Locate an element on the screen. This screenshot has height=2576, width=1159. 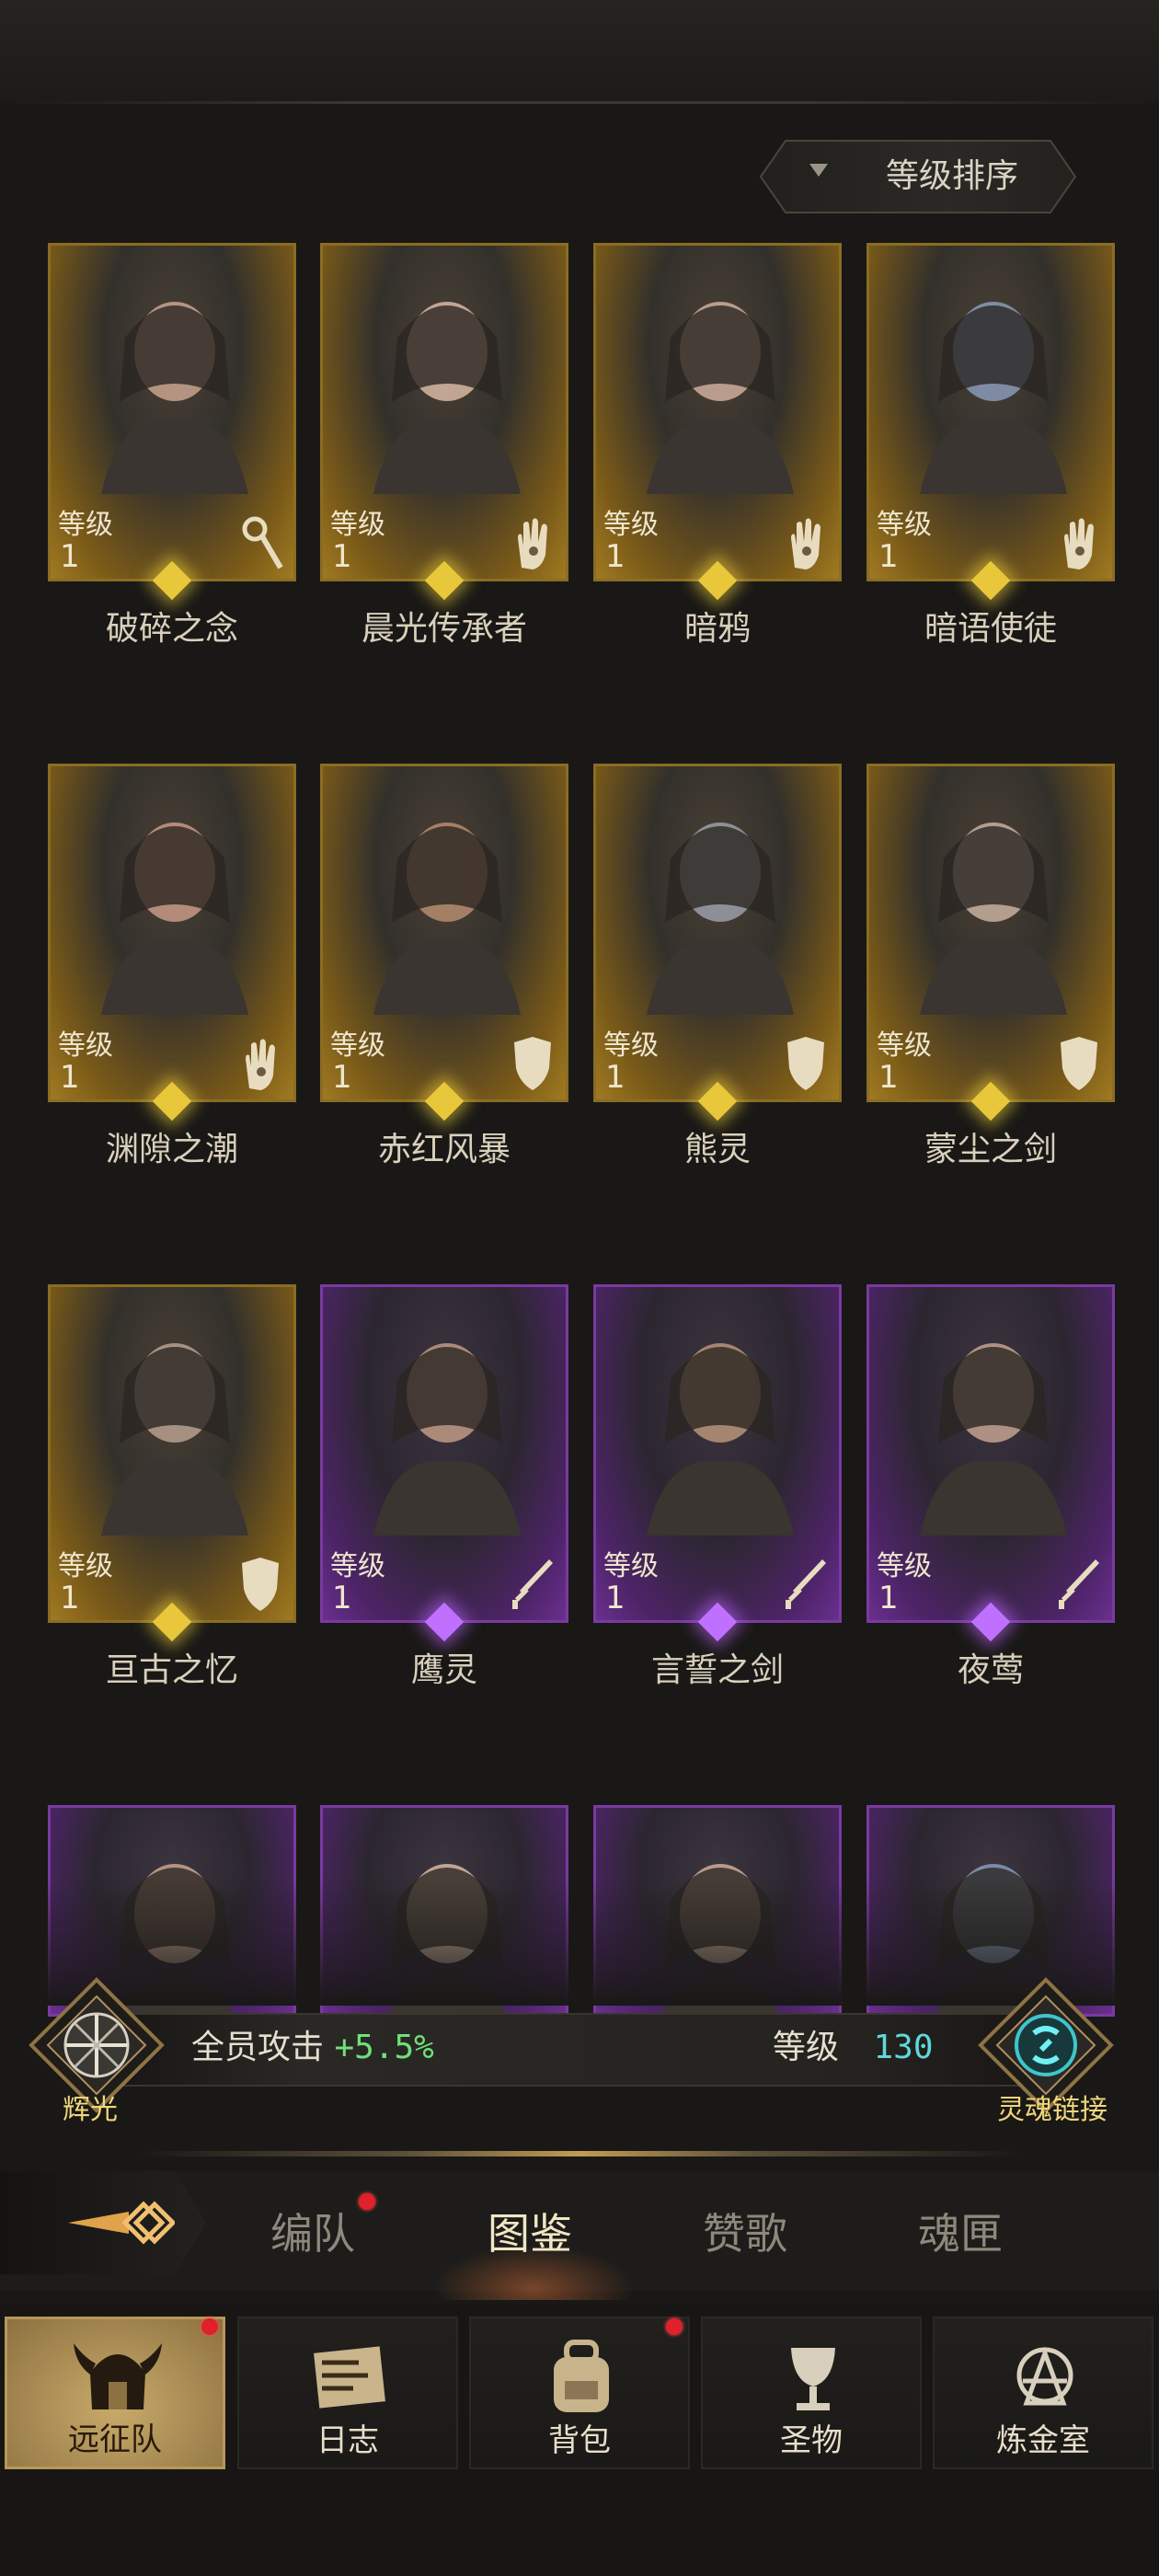
tab-item: 编队 is located at coordinates (312, 2234).